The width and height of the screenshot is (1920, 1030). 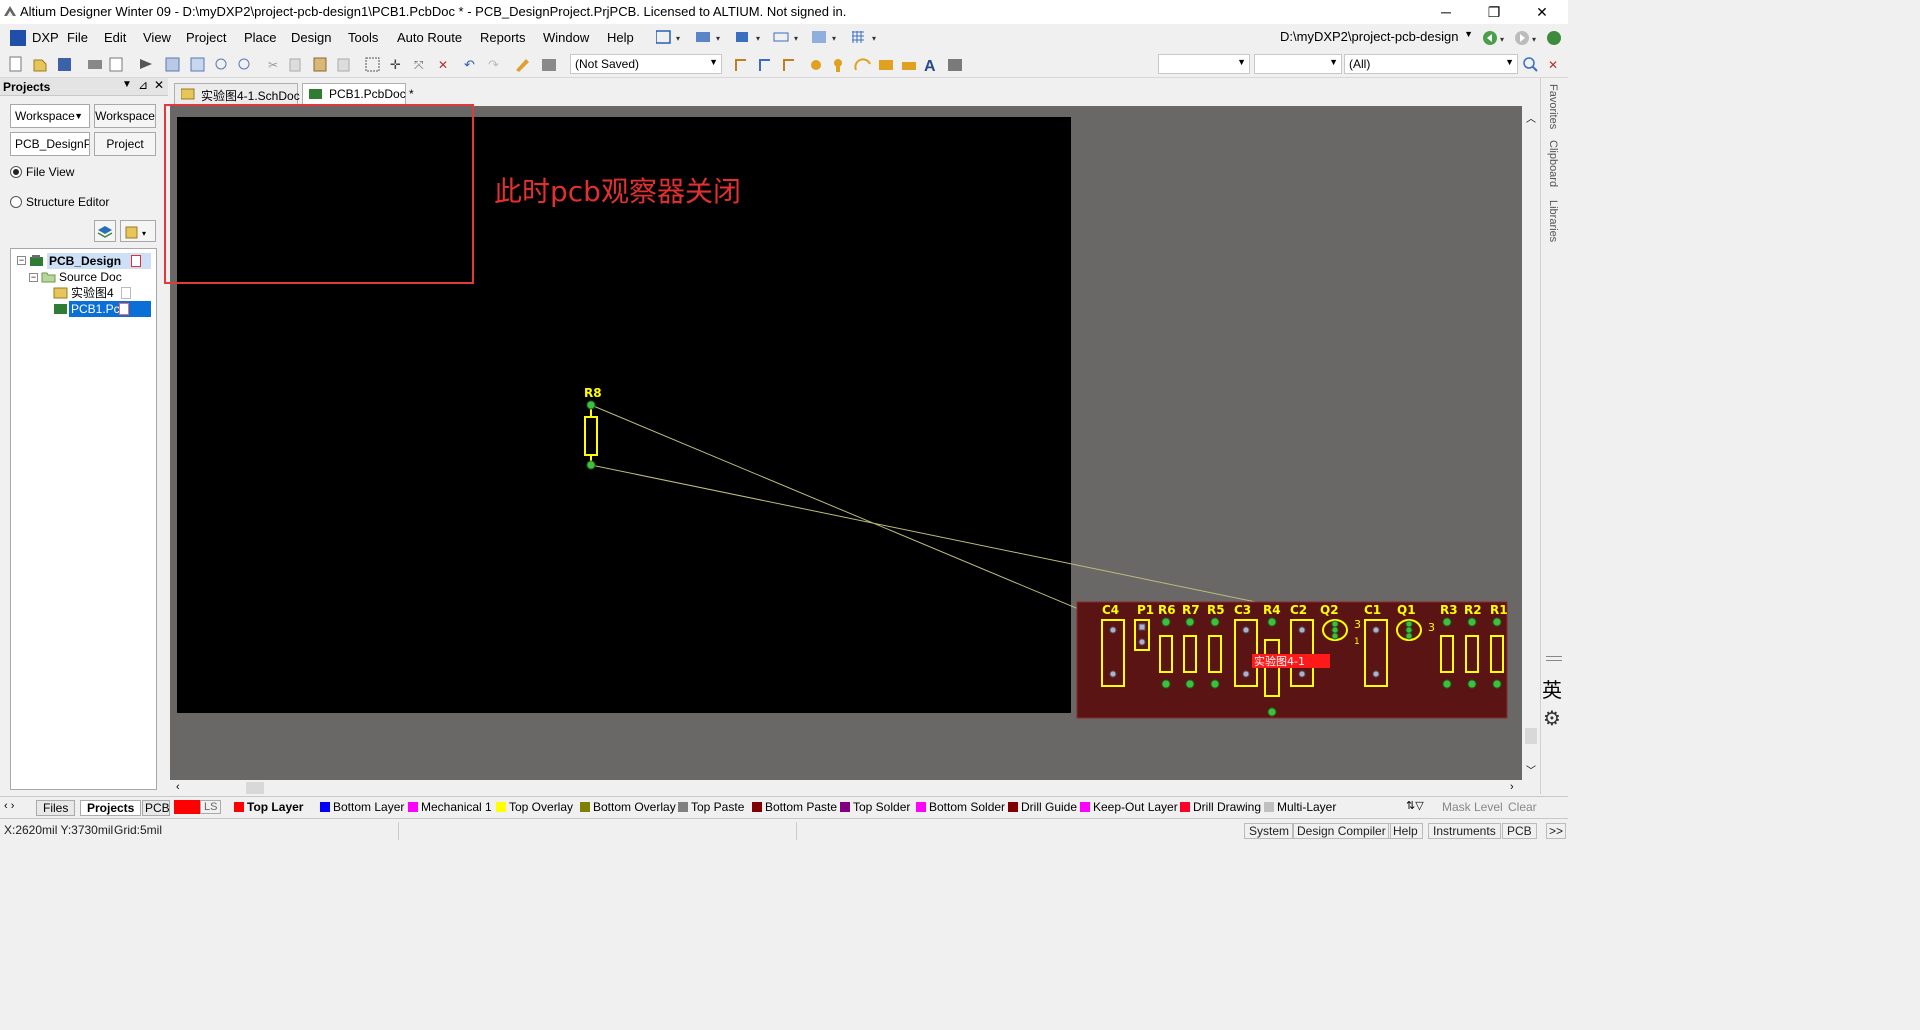 I want to click on workspace-combo: Workspace ▼, so click(x=50, y=116).